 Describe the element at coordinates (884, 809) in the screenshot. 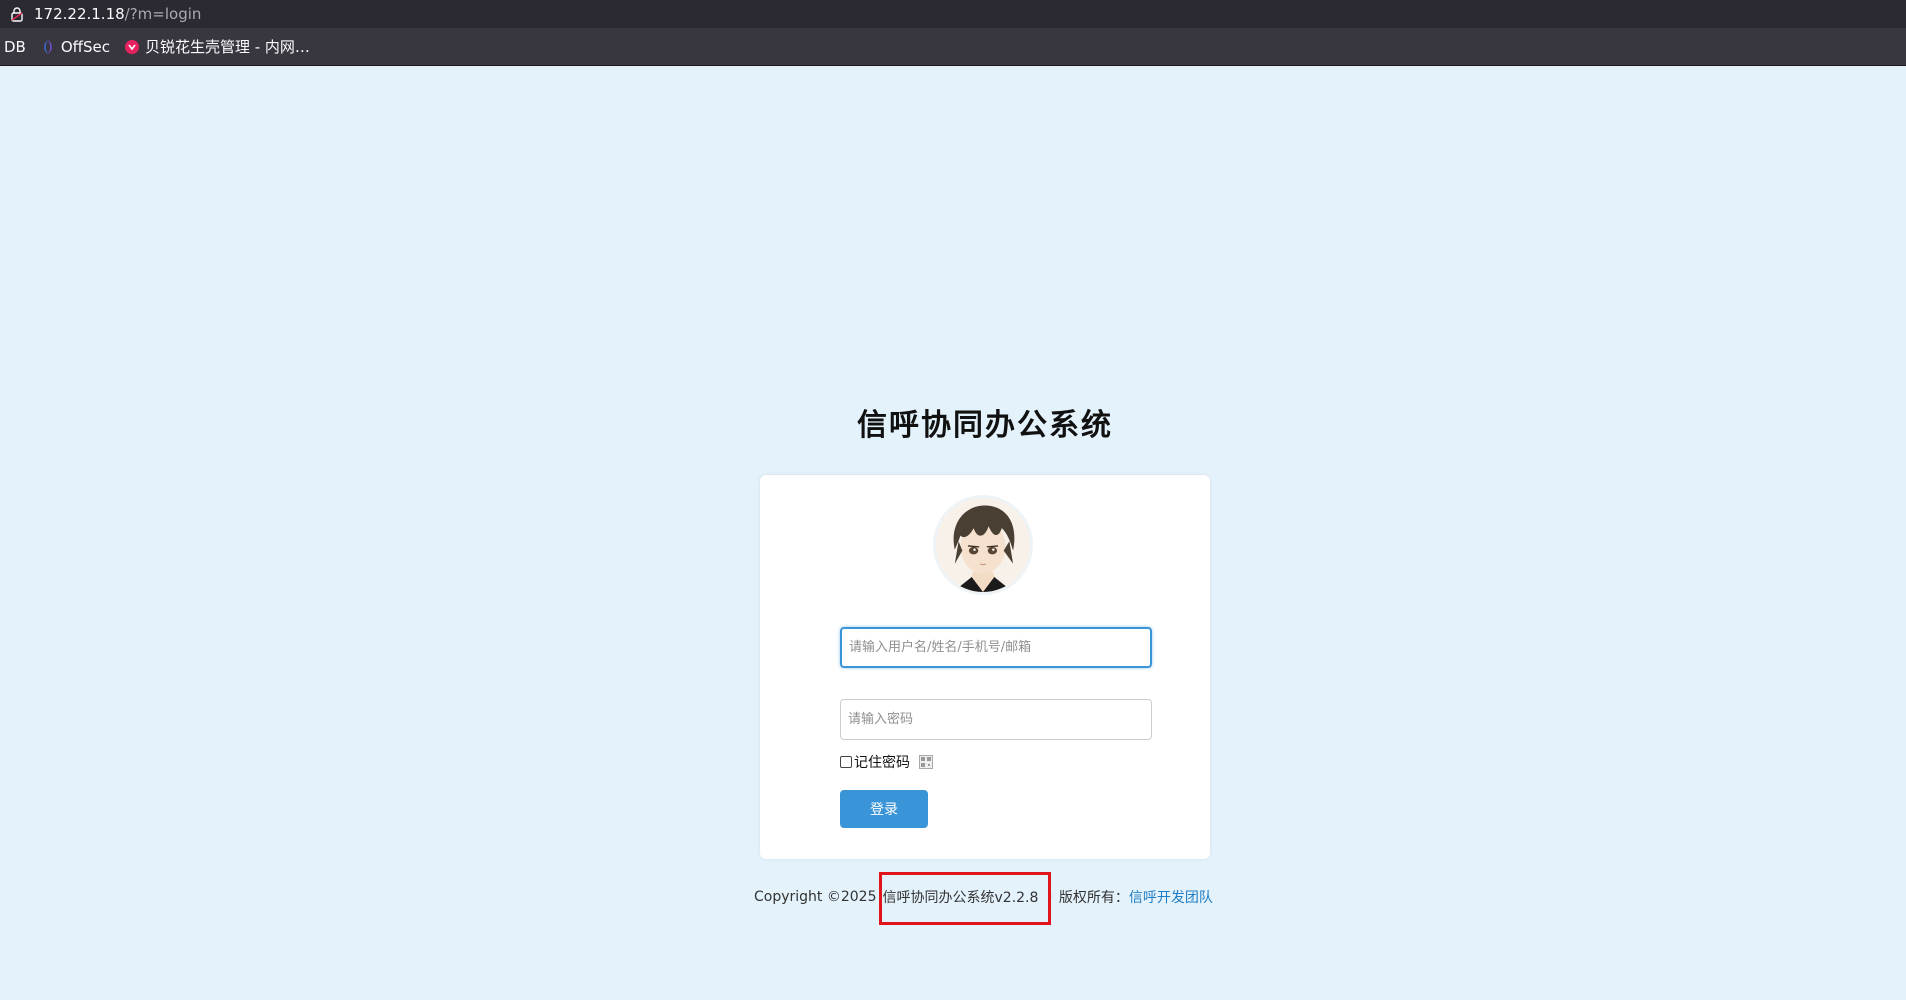

I see `login-button: 登录` at that location.